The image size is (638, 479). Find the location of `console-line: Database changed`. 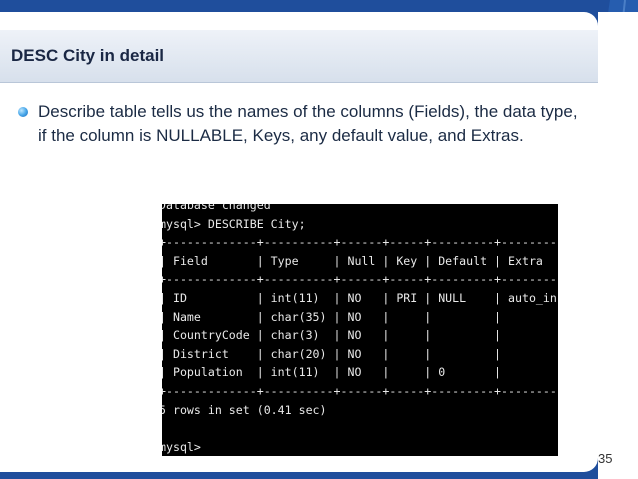

console-line: Database changed is located at coordinates (216, 208).